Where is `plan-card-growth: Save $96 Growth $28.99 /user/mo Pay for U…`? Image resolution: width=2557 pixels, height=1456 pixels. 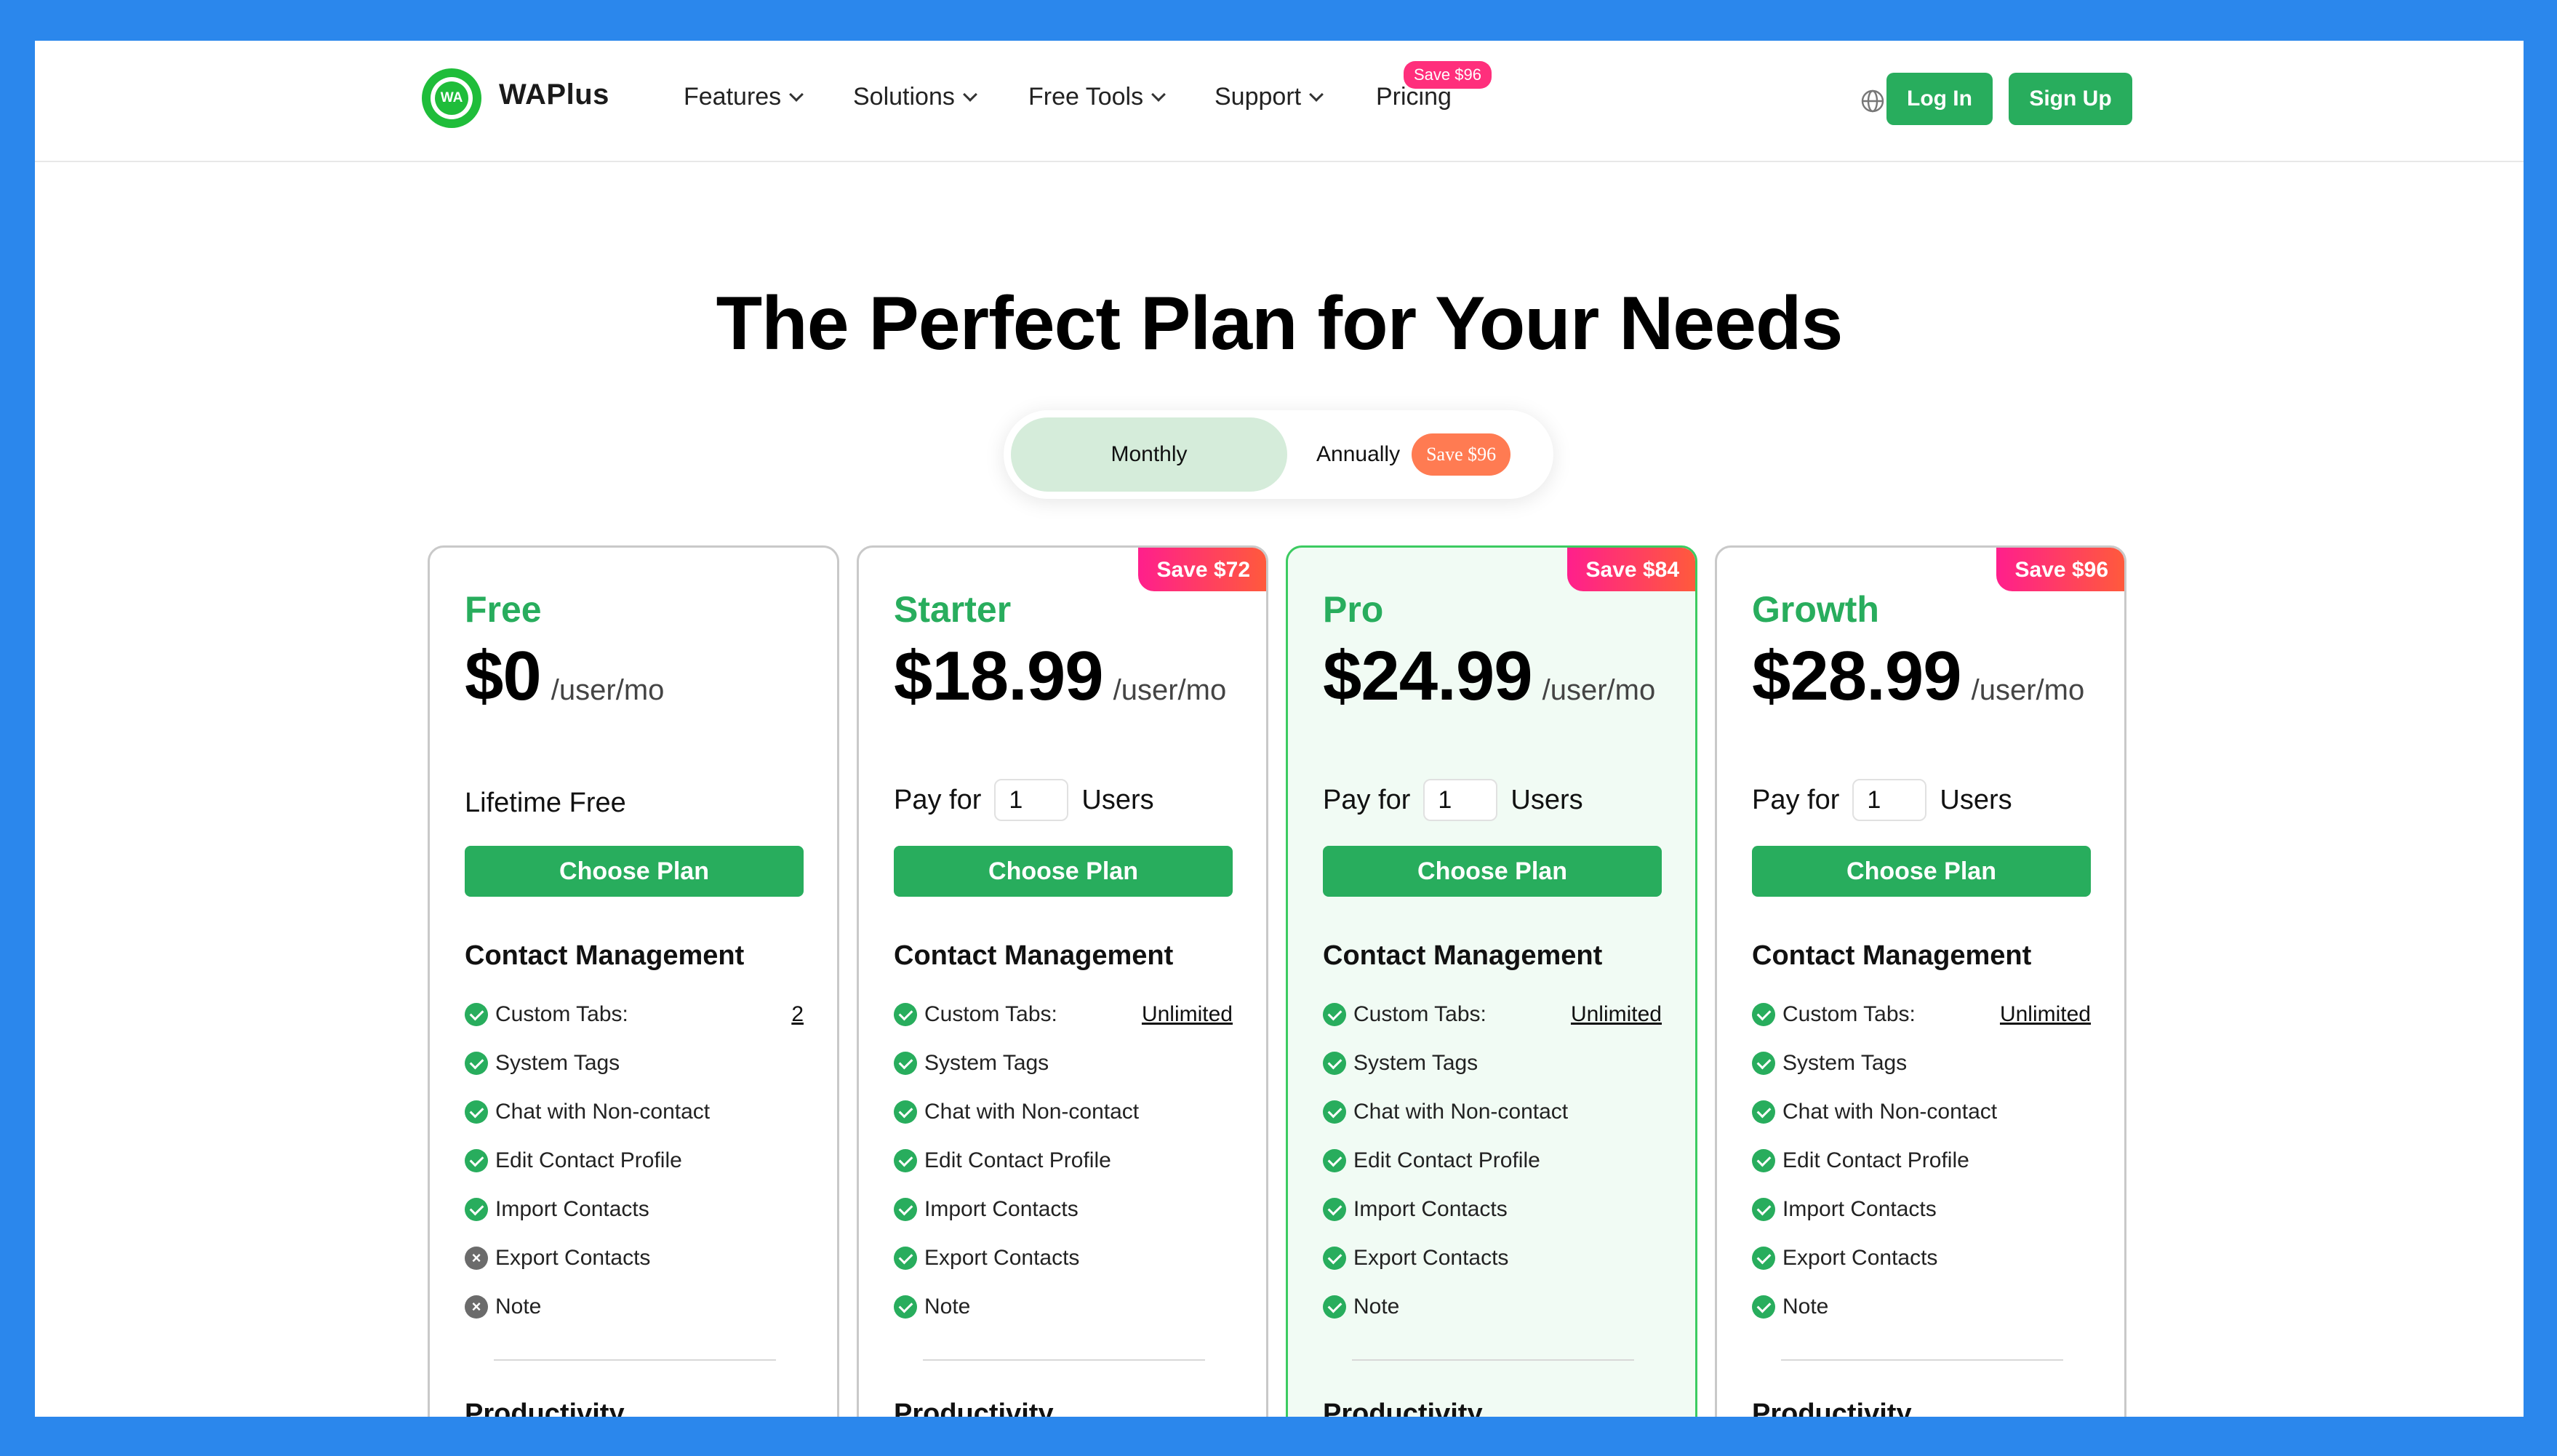
plan-card-growth: Save $96 Growth $28.99 /user/mo Pay for U… is located at coordinates (1921, 981).